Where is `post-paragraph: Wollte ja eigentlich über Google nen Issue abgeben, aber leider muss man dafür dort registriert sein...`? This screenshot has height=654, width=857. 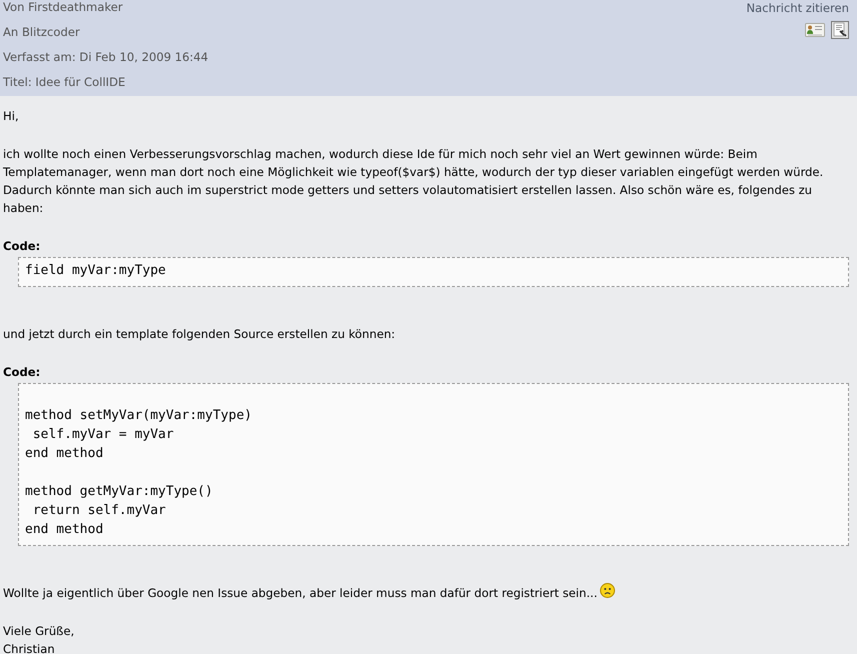 post-paragraph: Wollte ja eigentlich über Google nen Issue abgeben, aber leider muss man dafür dort registriert sein... is located at coordinates (300, 593).